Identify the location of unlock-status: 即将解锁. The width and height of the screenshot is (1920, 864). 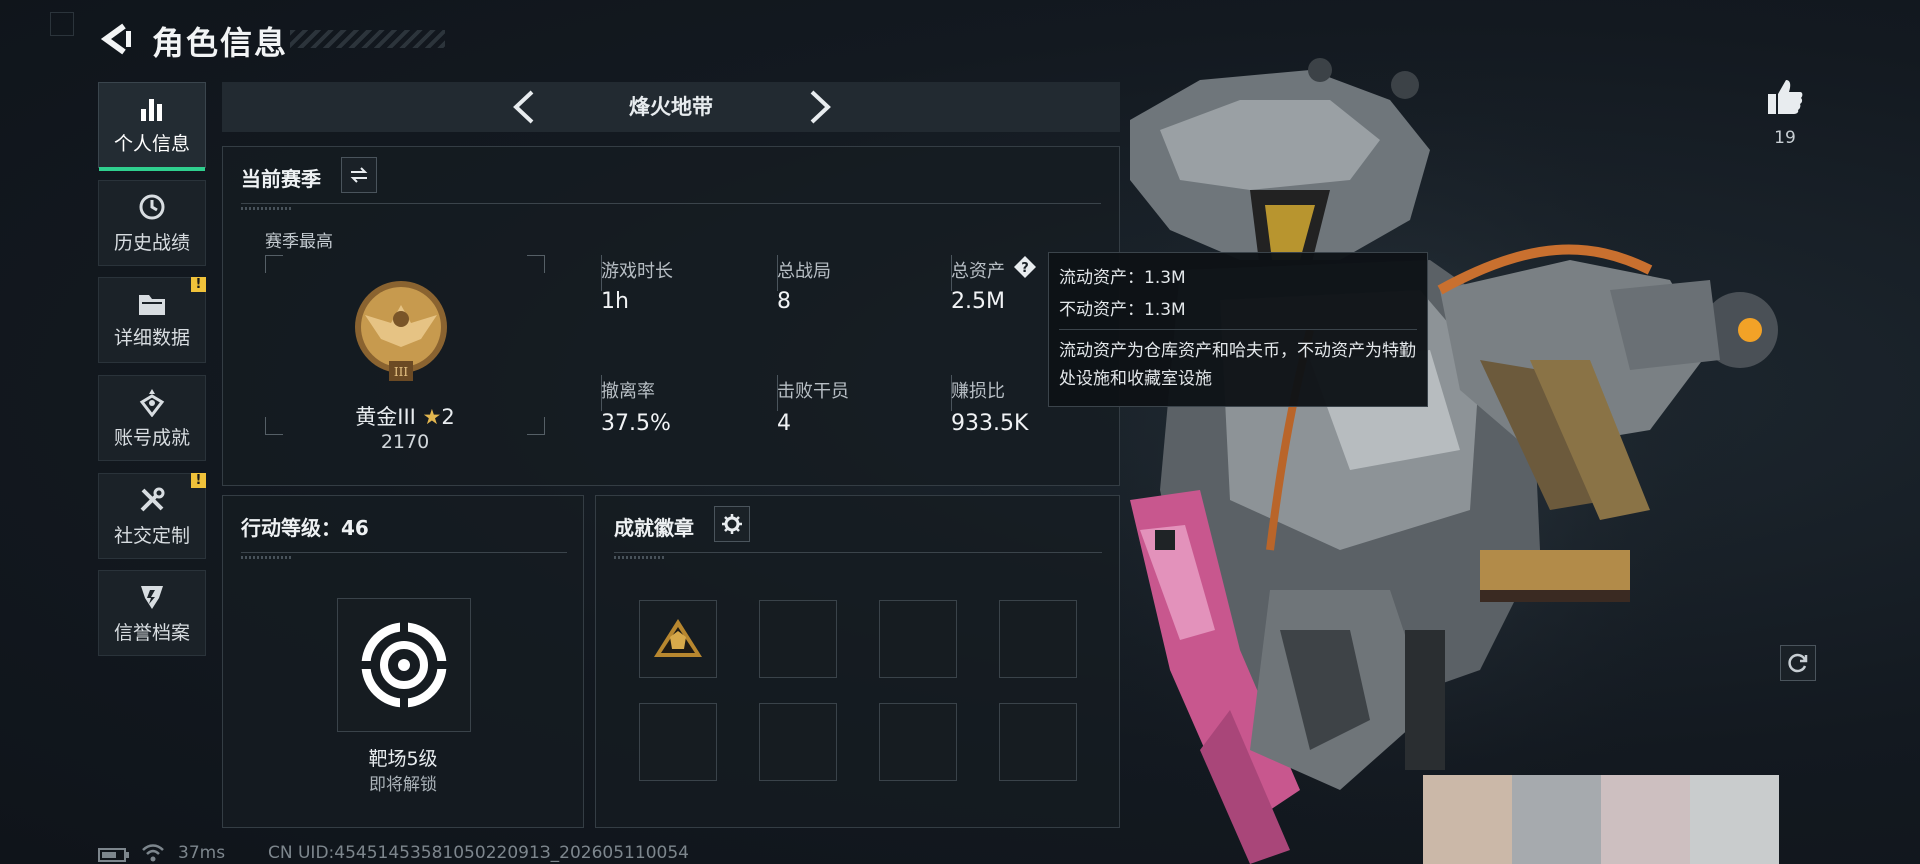
(403, 785).